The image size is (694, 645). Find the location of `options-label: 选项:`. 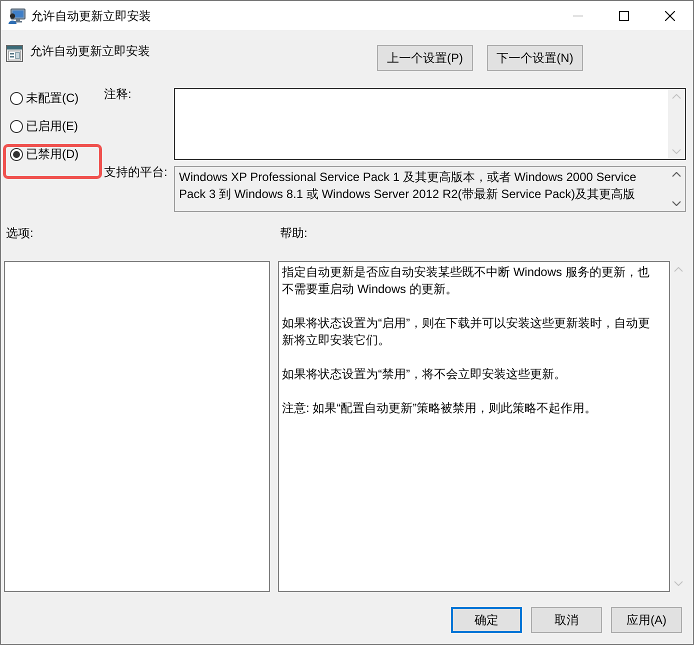

options-label: 选项: is located at coordinates (19, 233).